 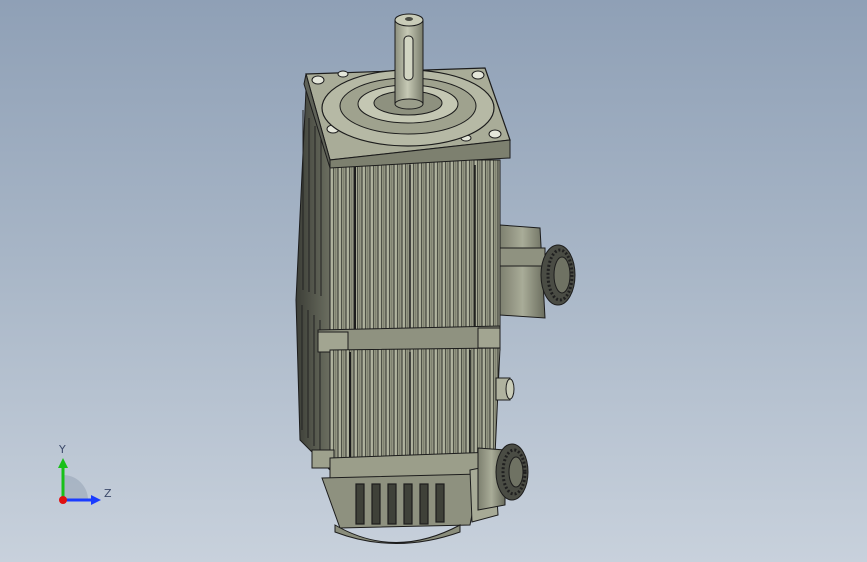 What do you see at coordinates (62, 449) in the screenshot?
I see `y-axis-label: Y` at bounding box center [62, 449].